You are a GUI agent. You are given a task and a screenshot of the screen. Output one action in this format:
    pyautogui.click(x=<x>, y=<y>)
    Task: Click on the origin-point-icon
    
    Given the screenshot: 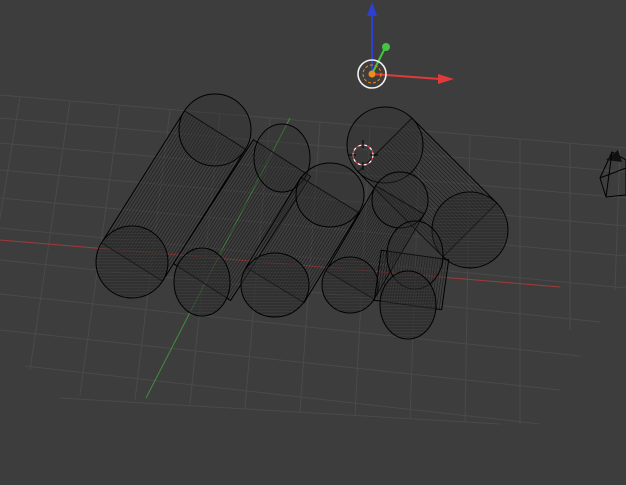 What is the action you would take?
    pyautogui.click(x=372, y=74)
    